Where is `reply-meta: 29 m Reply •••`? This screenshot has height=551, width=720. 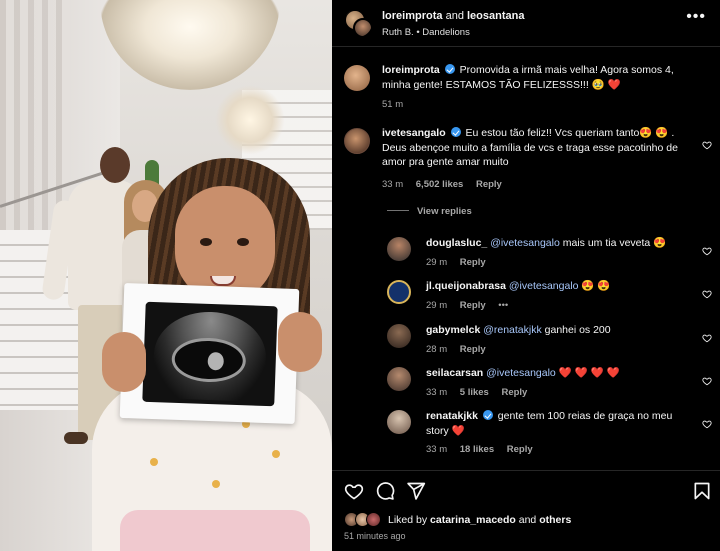
reply-meta: 29 m Reply ••• is located at coordinates (472, 305).